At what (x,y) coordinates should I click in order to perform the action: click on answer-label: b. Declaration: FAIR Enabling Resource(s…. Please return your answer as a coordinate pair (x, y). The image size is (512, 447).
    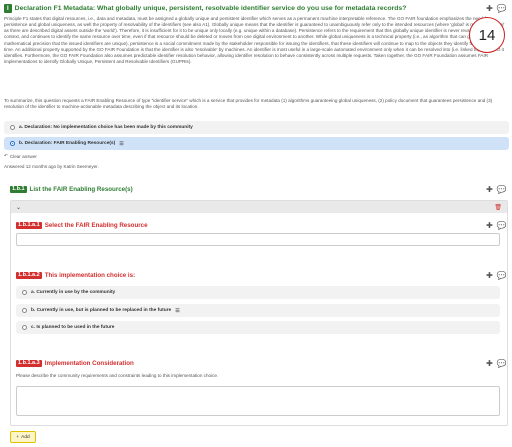
    Looking at the image, I should click on (67, 143).